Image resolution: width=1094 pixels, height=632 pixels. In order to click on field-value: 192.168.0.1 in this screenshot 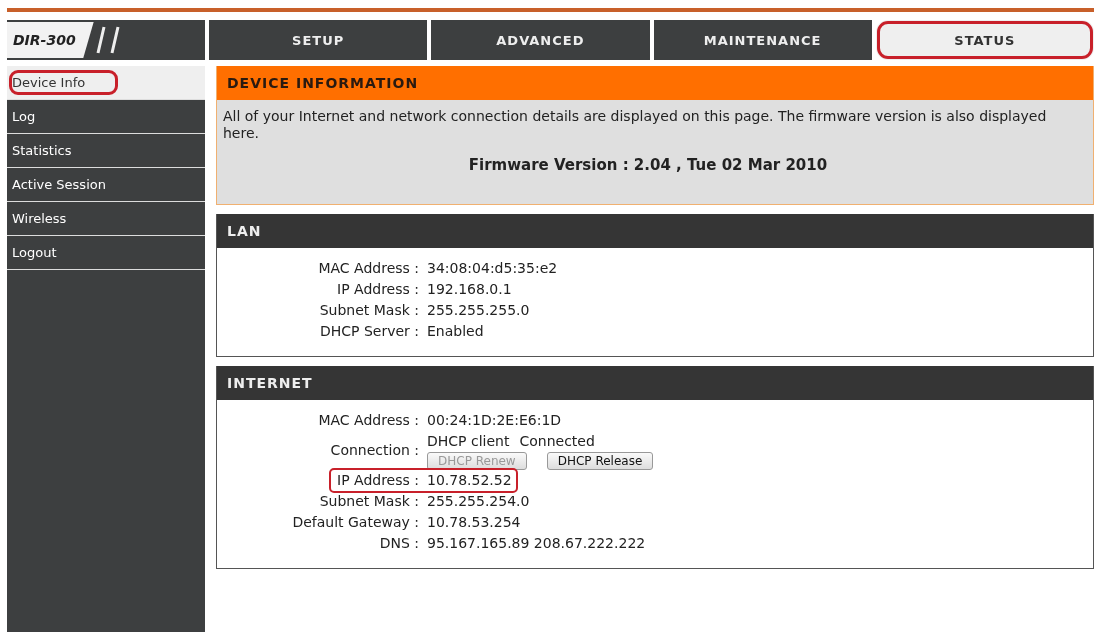, I will do `click(469, 289)`.